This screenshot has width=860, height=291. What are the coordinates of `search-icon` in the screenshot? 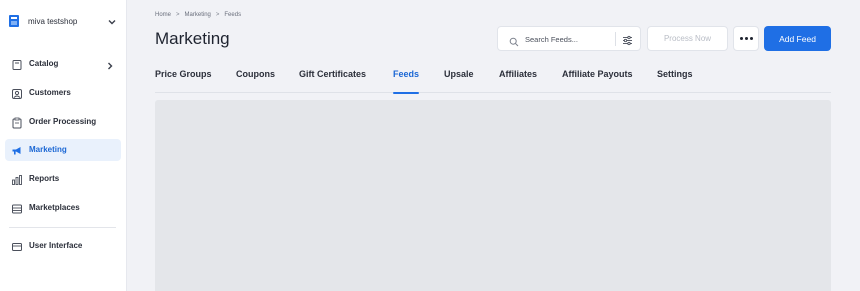 It's located at (514, 43).